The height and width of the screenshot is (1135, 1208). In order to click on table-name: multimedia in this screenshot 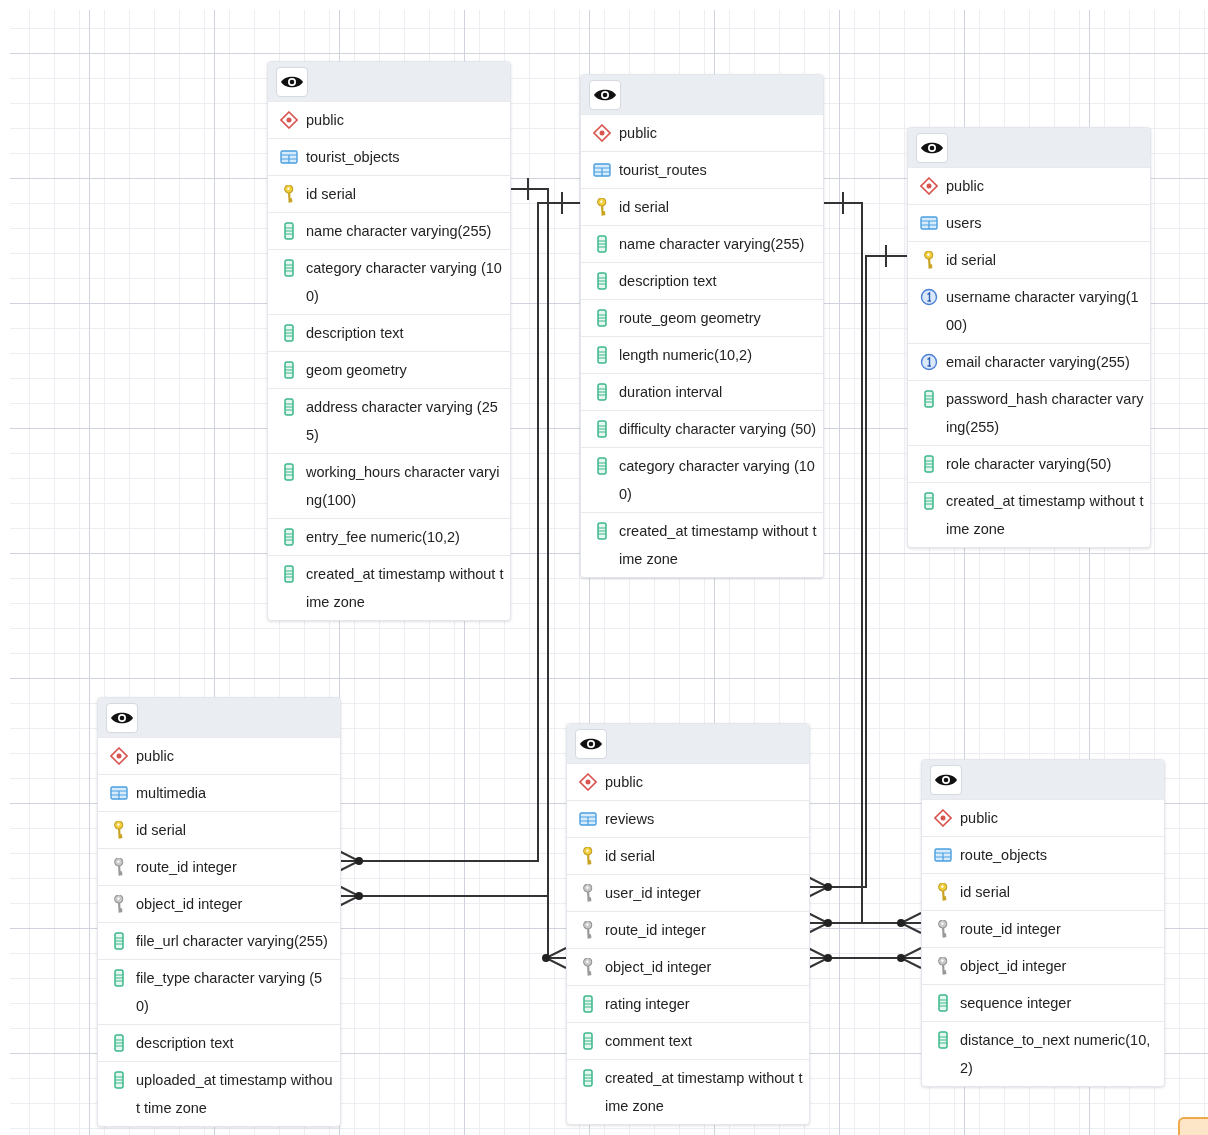, I will do `click(172, 793)`.